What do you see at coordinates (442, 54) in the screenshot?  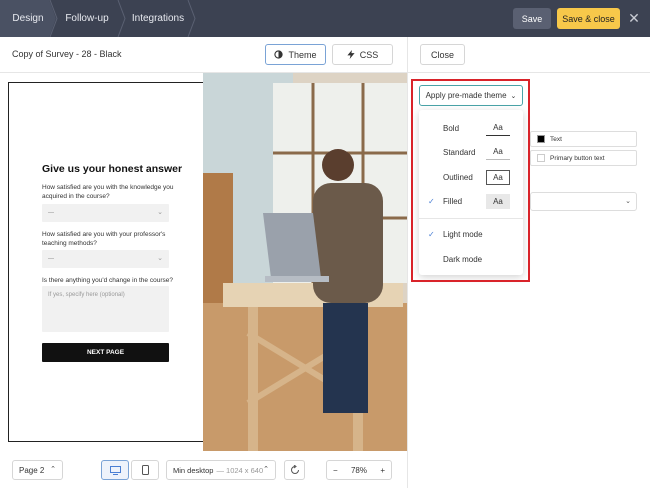 I see `close-panel-button: Close` at bounding box center [442, 54].